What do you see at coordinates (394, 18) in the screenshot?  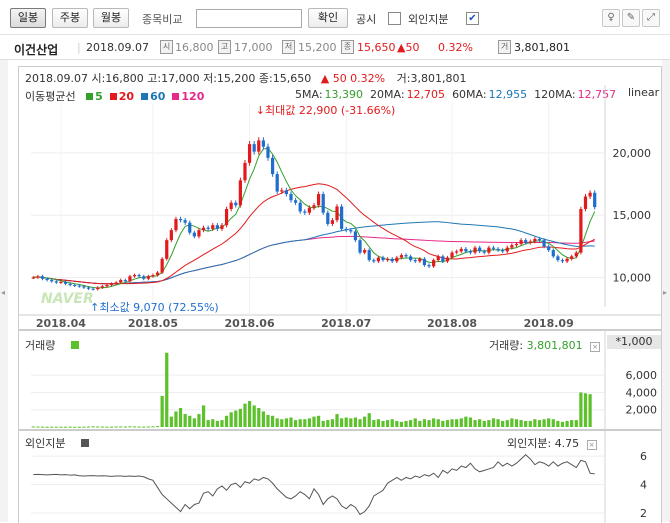 I see `disclosure-checkbox` at bounding box center [394, 18].